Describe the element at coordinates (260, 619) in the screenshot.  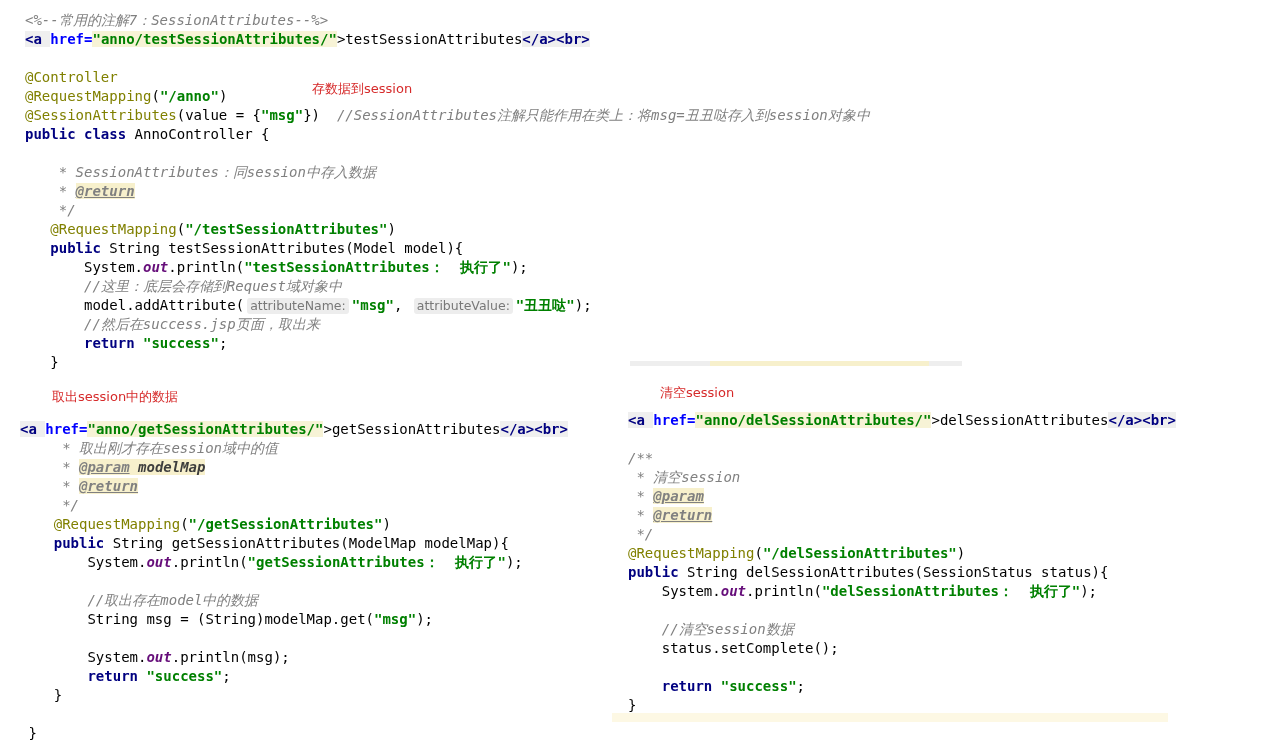
I see `code-line: String msg = (String)modelMap.get("msg");` at that location.